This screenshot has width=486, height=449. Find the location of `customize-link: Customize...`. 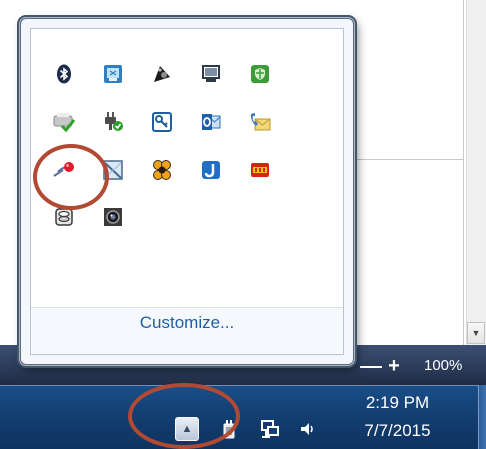

customize-link: Customize... is located at coordinates (187, 323).